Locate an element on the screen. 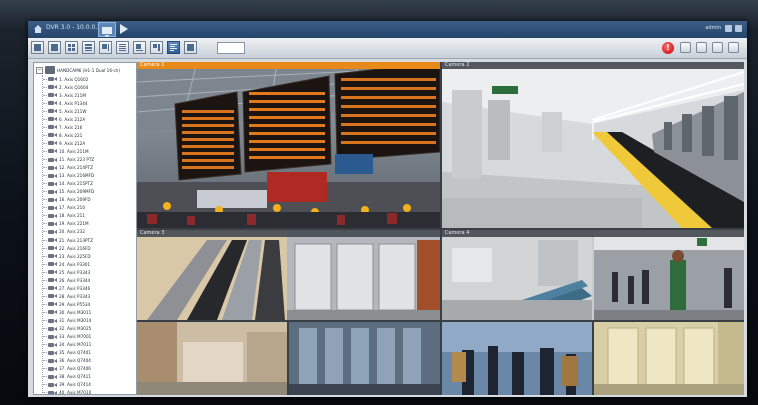  tree-camera-label: 35. Axis Q7401 is located at coordinates (75, 353).